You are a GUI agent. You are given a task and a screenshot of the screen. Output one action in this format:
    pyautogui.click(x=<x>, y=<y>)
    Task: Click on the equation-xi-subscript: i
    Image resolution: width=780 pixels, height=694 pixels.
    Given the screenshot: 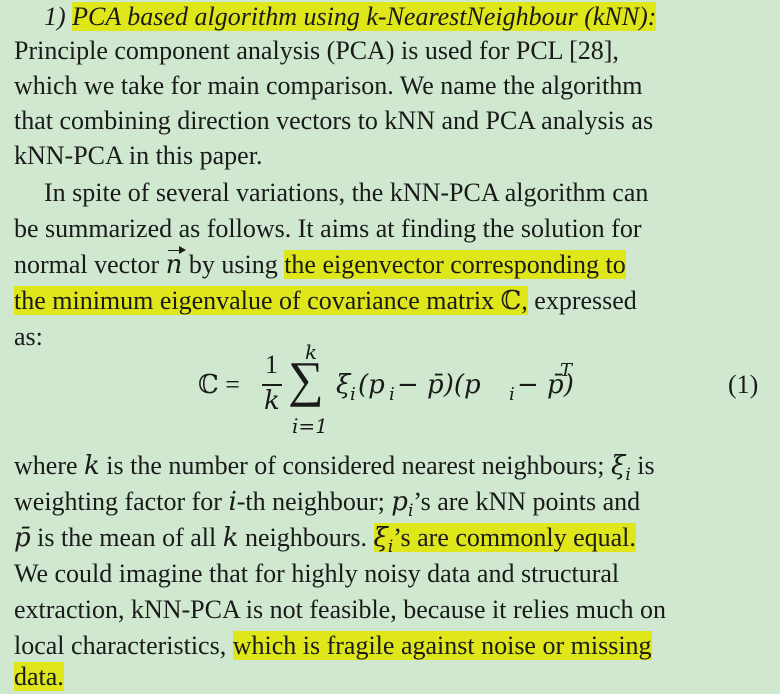 What is the action you would take?
    pyautogui.click(x=353, y=394)
    